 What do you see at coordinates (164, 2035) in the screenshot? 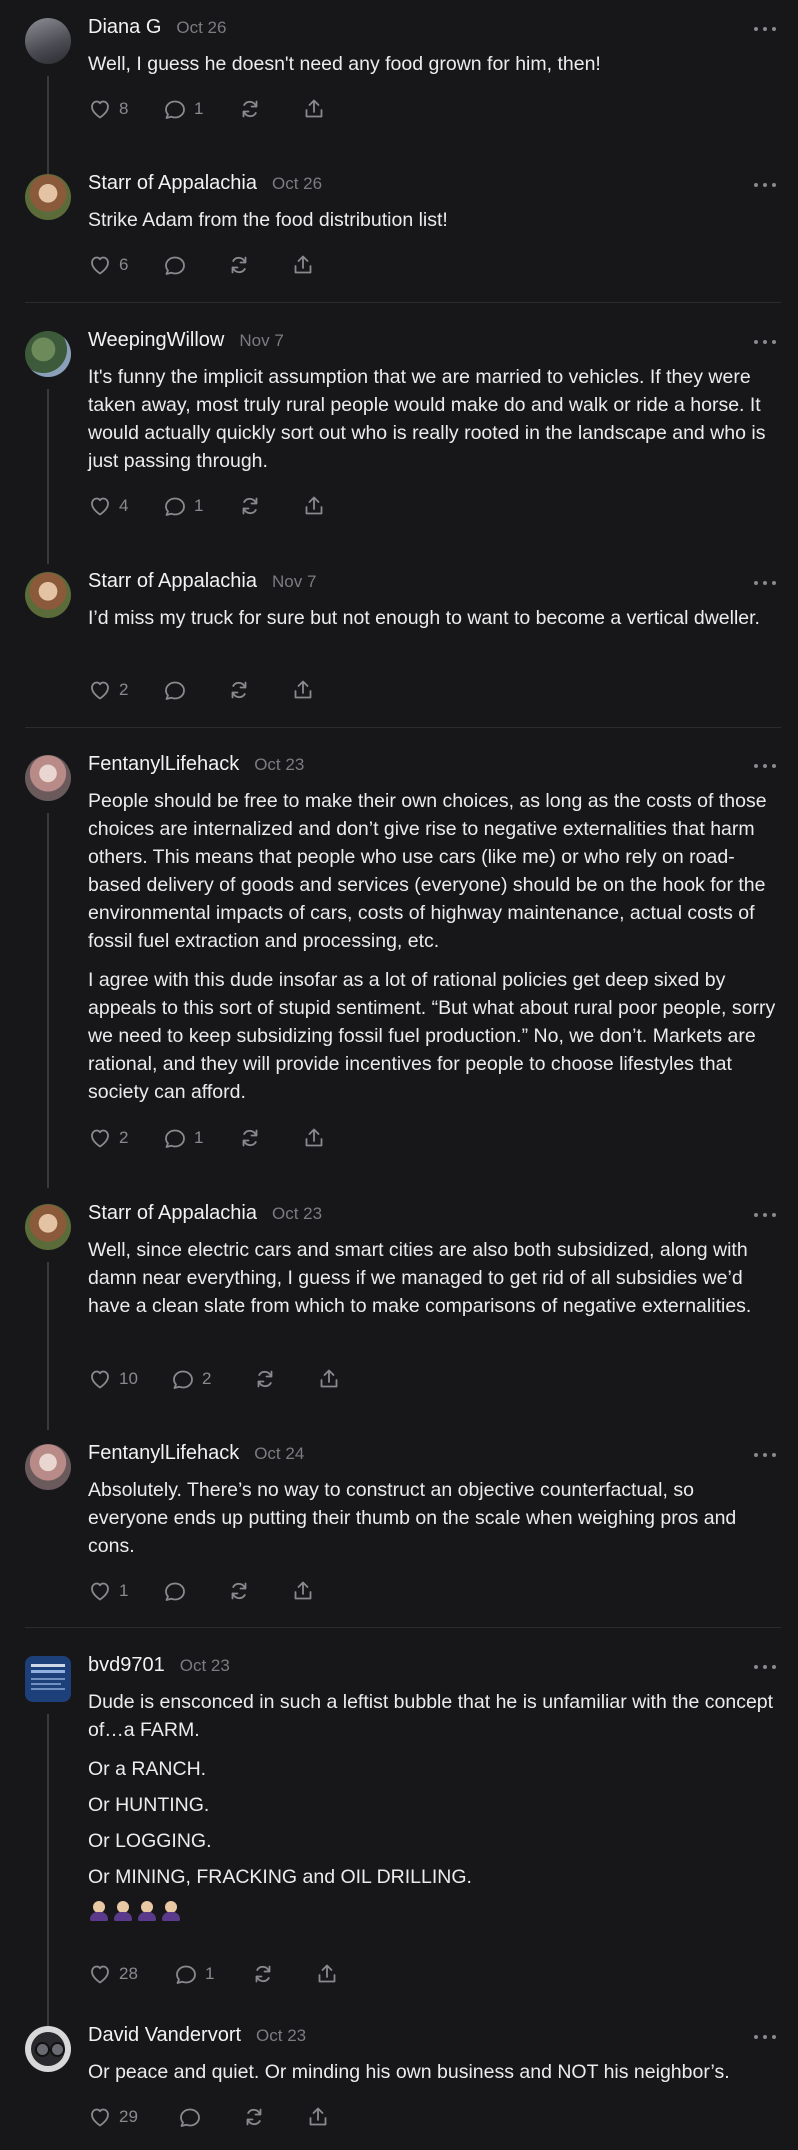
I see `author-name: David Vandervort` at bounding box center [164, 2035].